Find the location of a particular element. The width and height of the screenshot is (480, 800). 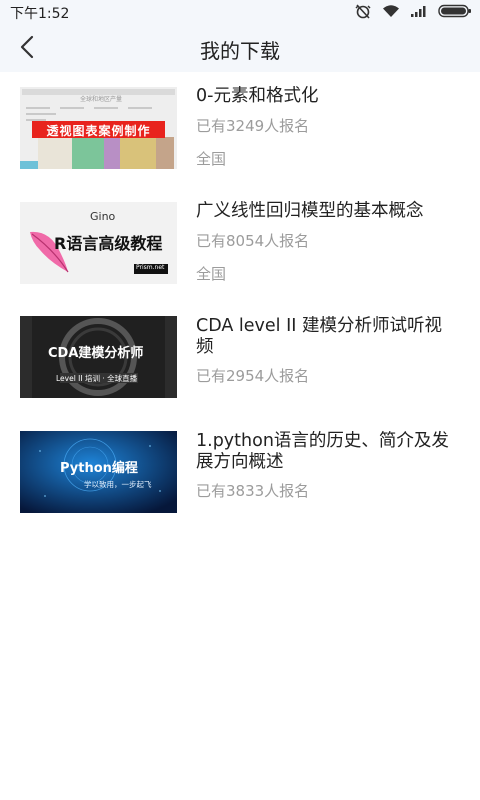

thumbnail-heading: R语言高级教程 is located at coordinates (108, 243).